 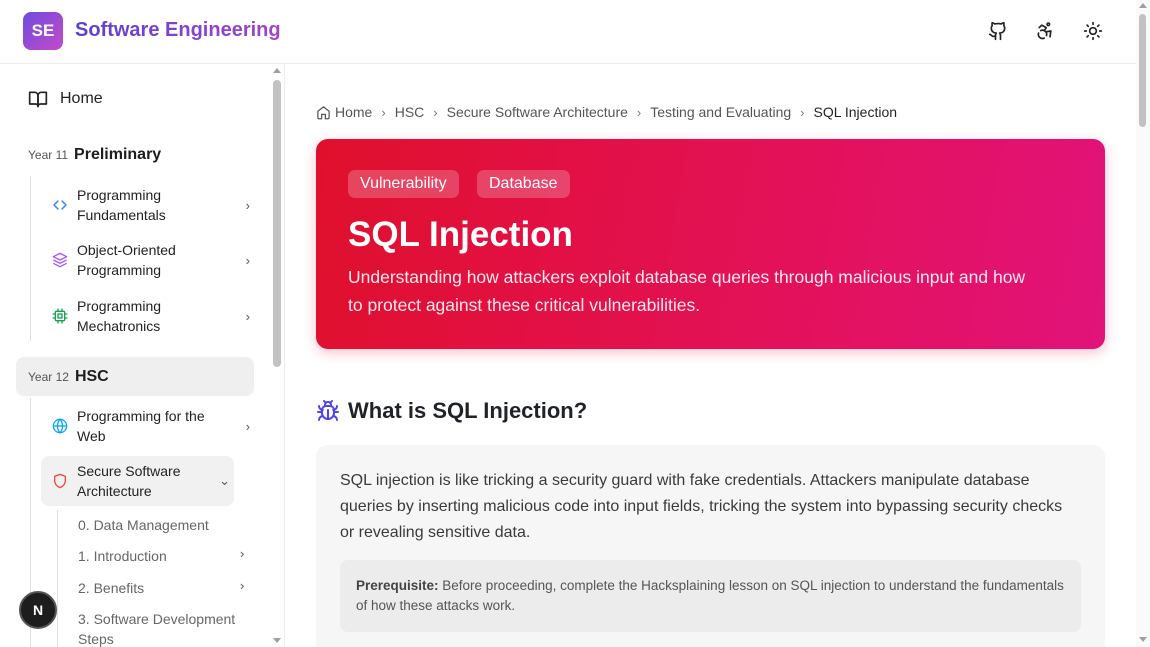 I want to click on layers-icon, so click(x=60, y=260).